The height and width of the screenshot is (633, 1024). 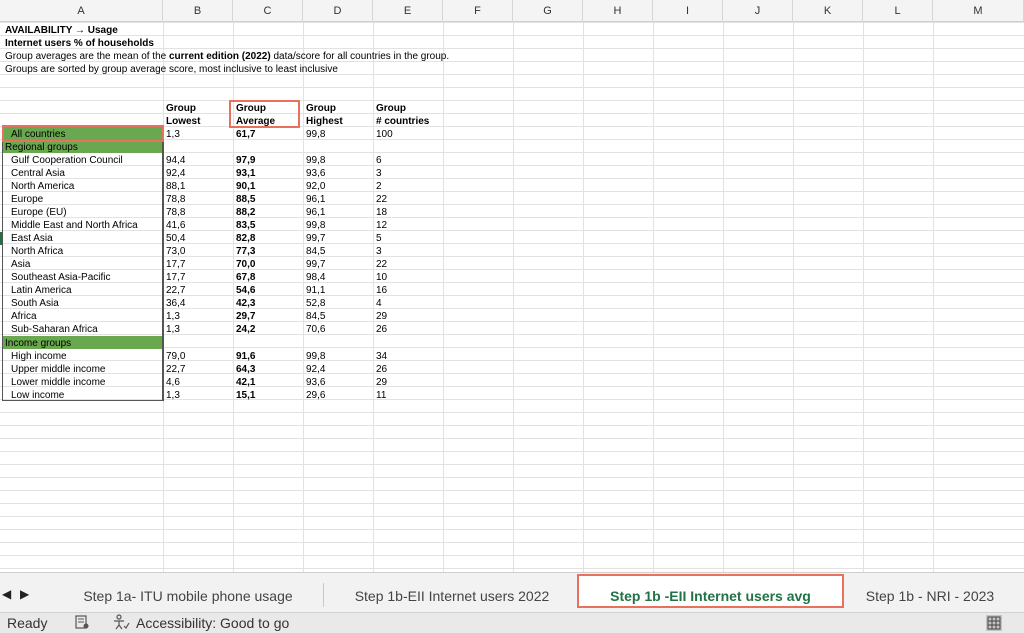 What do you see at coordinates (245, 395) in the screenshot?
I see `income-row-average: 15,1` at bounding box center [245, 395].